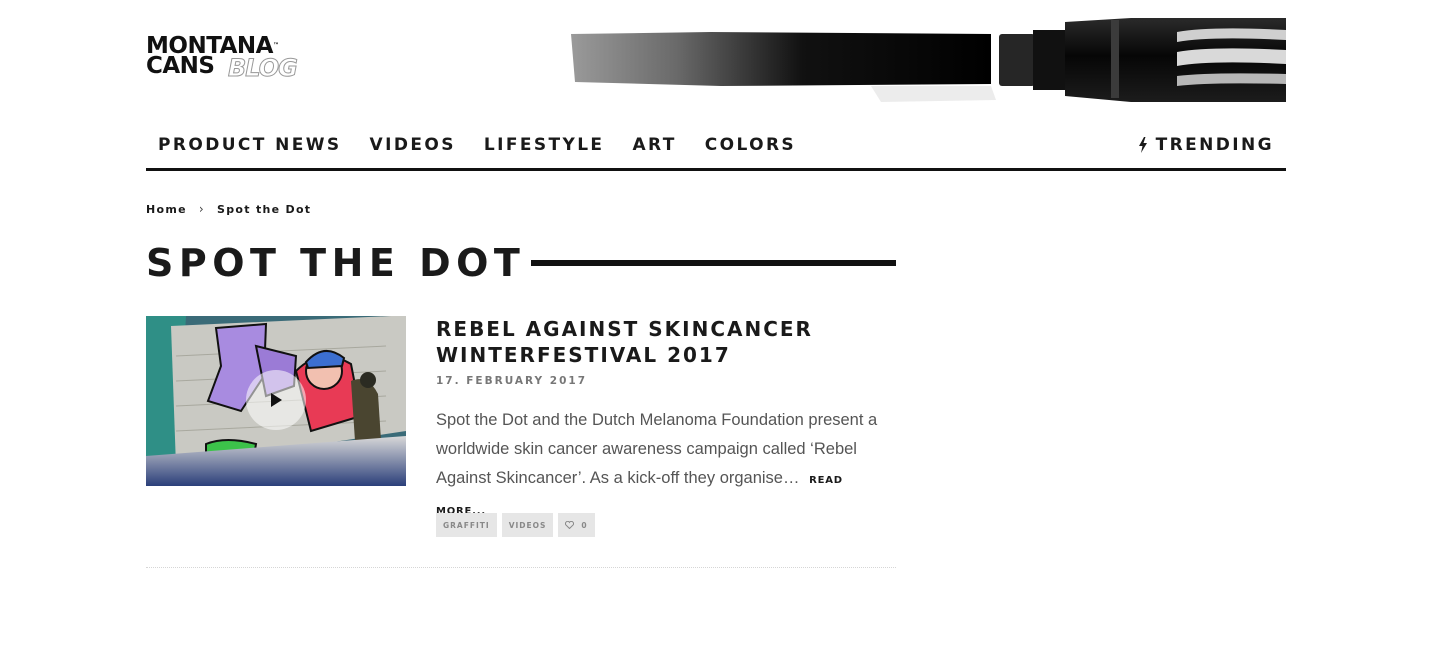  Describe the element at coordinates (336, 263) in the screenshot. I see `page-title: SPOT THE DOT` at that location.